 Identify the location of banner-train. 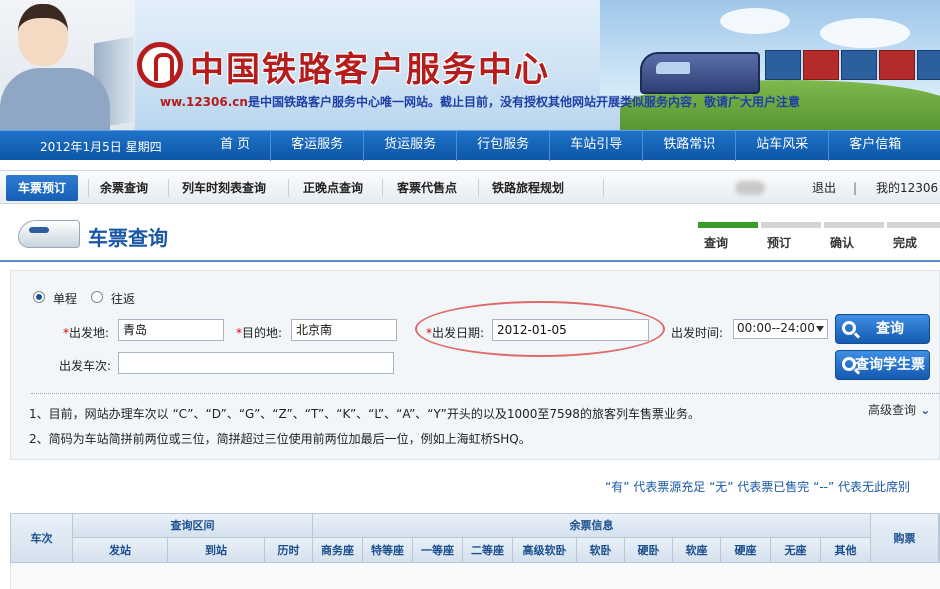
(700, 73).